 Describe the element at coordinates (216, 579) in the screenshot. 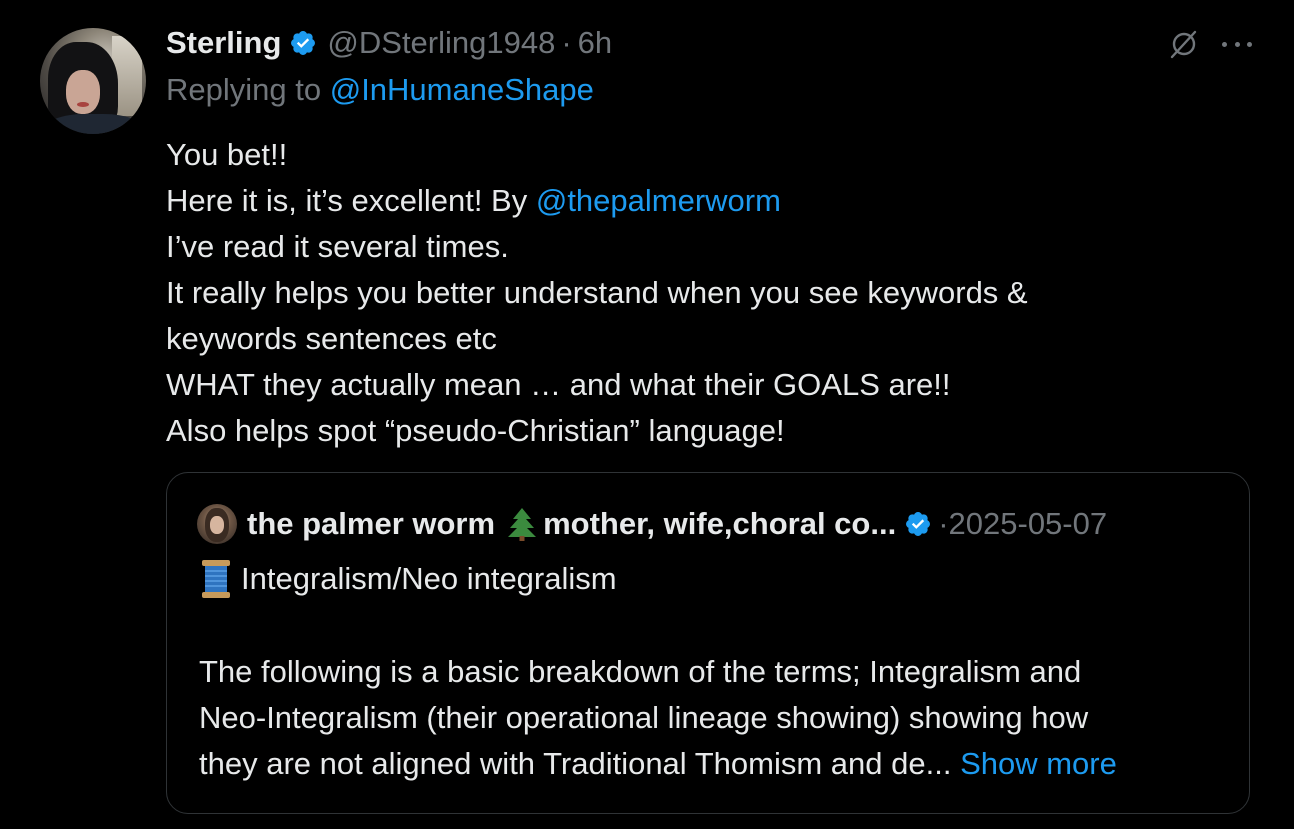

I see `thread-spool-icon` at that location.